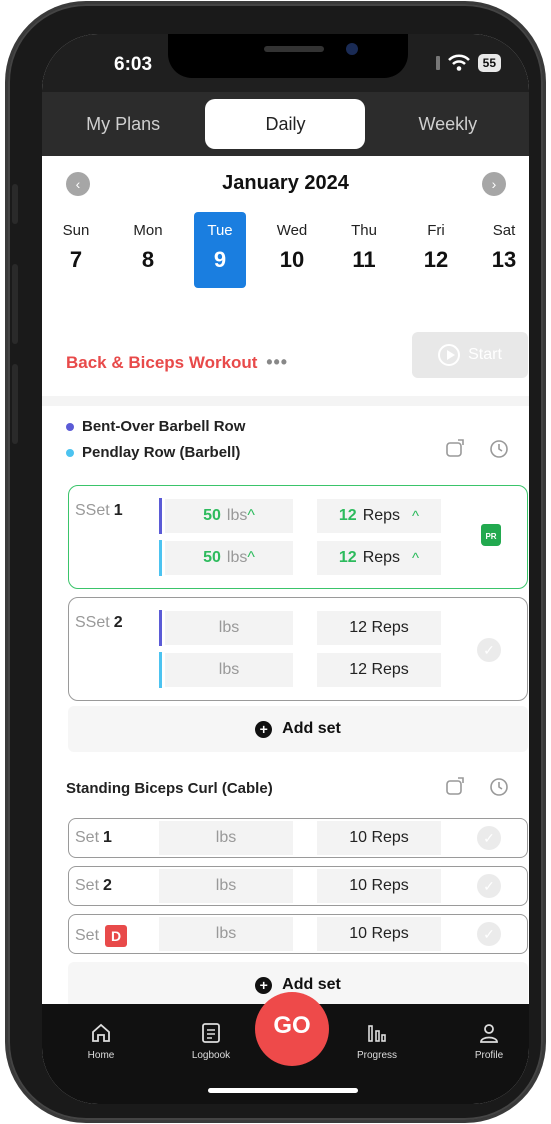 Image resolution: width=551 pixels, height=1124 pixels. I want to click on set-label: Set D, so click(101, 936).